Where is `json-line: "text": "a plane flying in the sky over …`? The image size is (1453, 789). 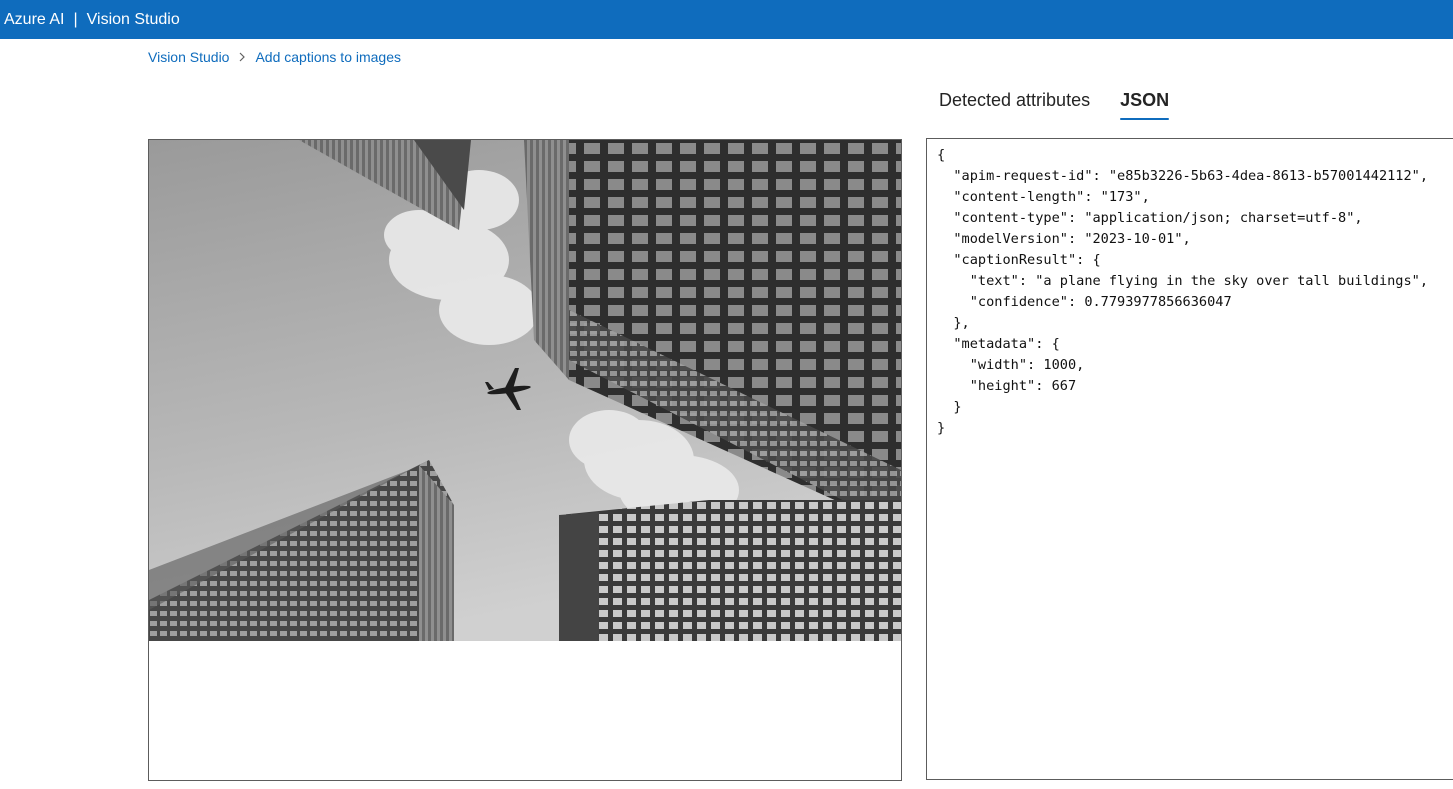 json-line: "text": "a plane flying in the sky over … is located at coordinates (1183, 281).